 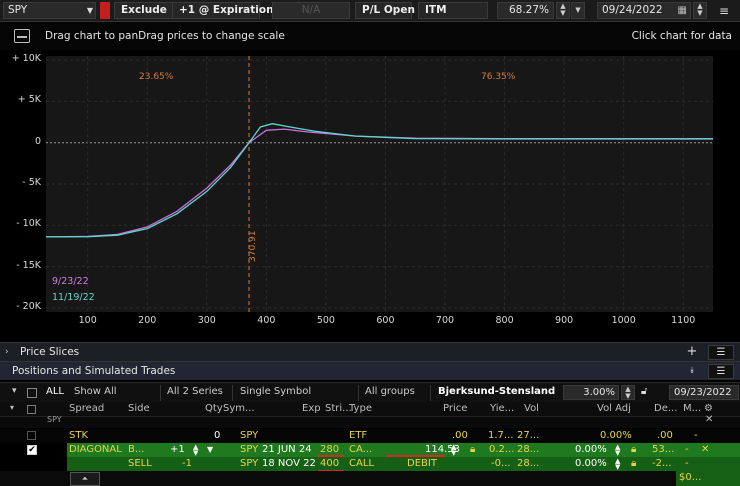 What do you see at coordinates (644, 391) in the screenshot?
I see `lock-icon: 🔓︎` at bounding box center [644, 391].